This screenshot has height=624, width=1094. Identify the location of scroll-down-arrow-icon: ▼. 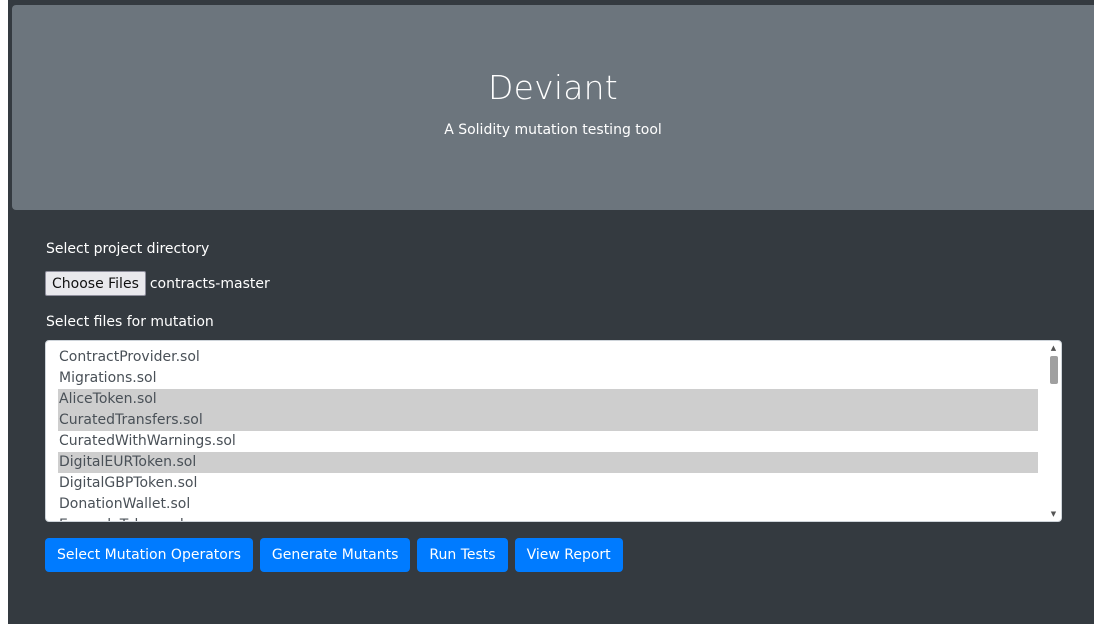
(1053, 514).